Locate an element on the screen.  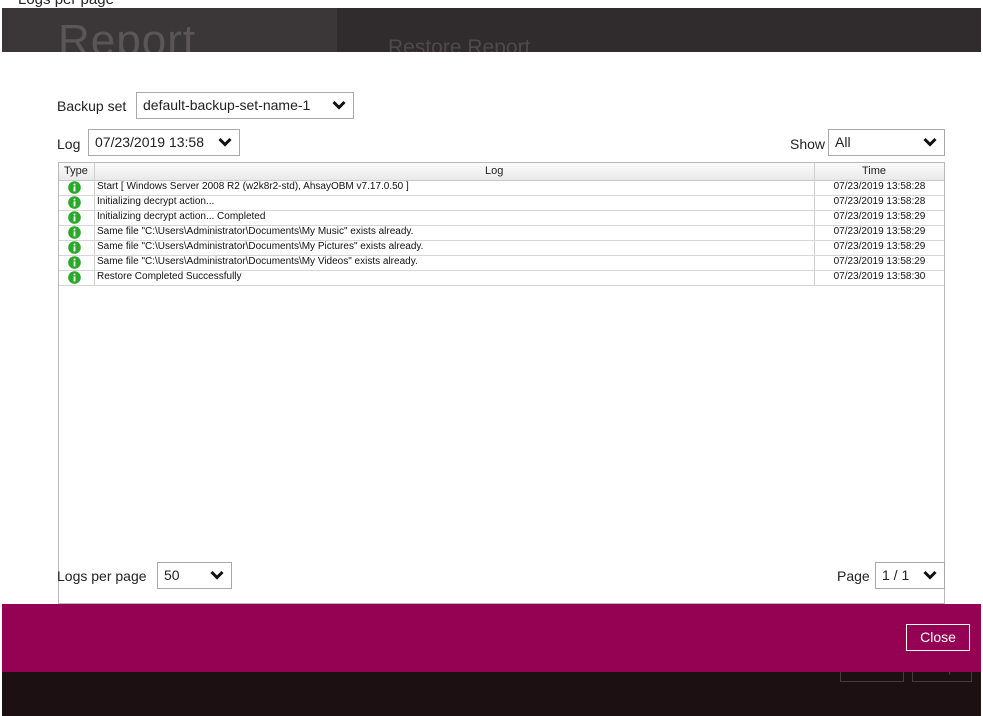
logs-per-page-select: 50 is located at coordinates (194, 575).